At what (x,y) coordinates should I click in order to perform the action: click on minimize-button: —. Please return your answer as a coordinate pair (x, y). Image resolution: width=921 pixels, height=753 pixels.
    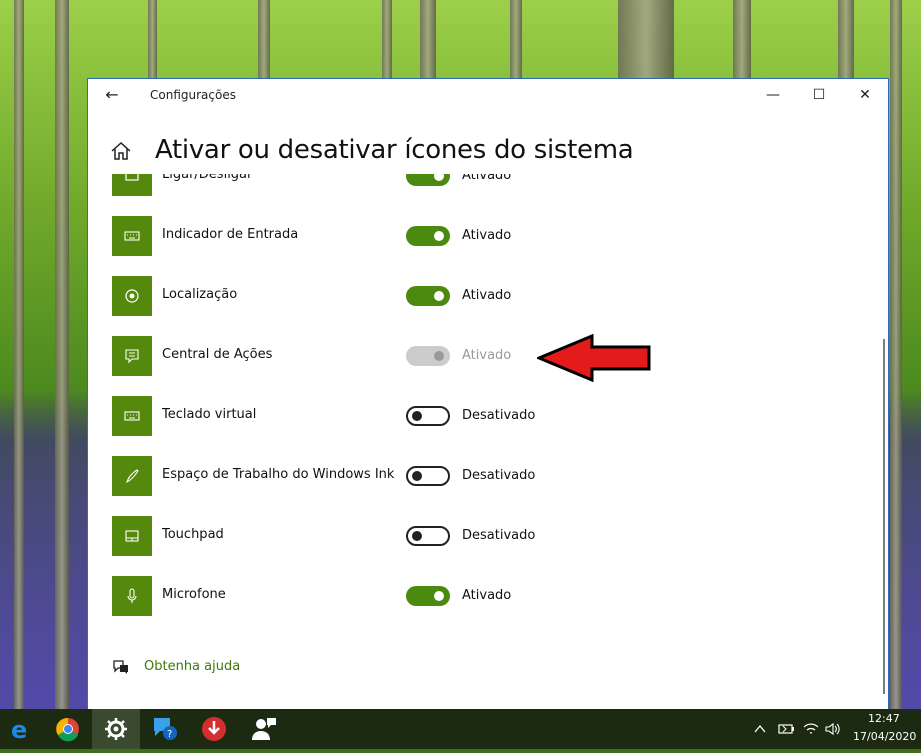
    Looking at the image, I should click on (773, 95).